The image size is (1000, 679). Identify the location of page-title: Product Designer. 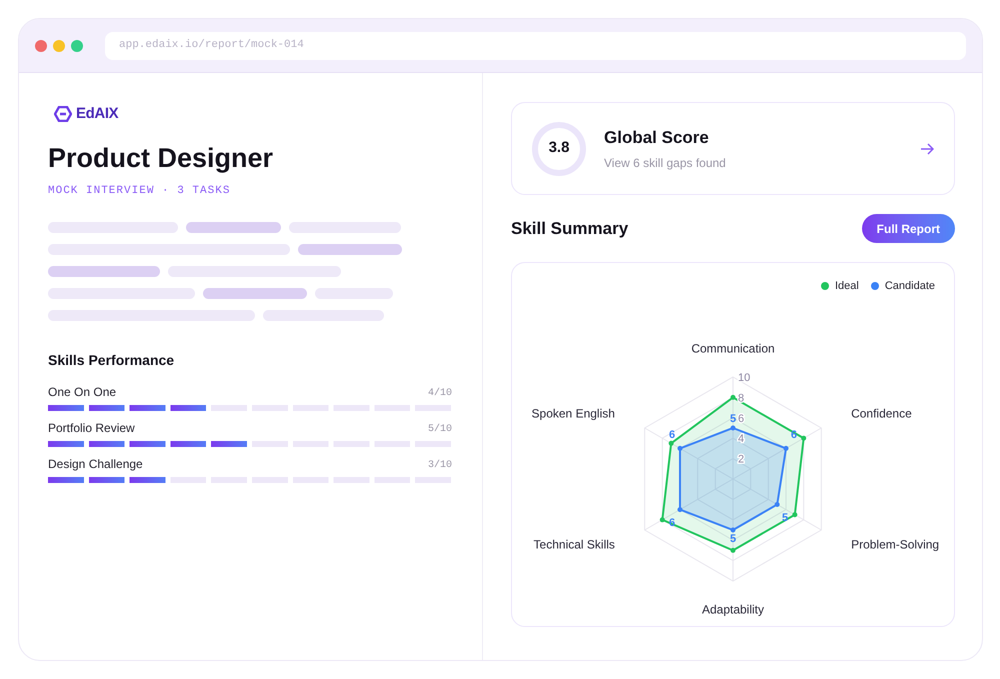
(161, 158).